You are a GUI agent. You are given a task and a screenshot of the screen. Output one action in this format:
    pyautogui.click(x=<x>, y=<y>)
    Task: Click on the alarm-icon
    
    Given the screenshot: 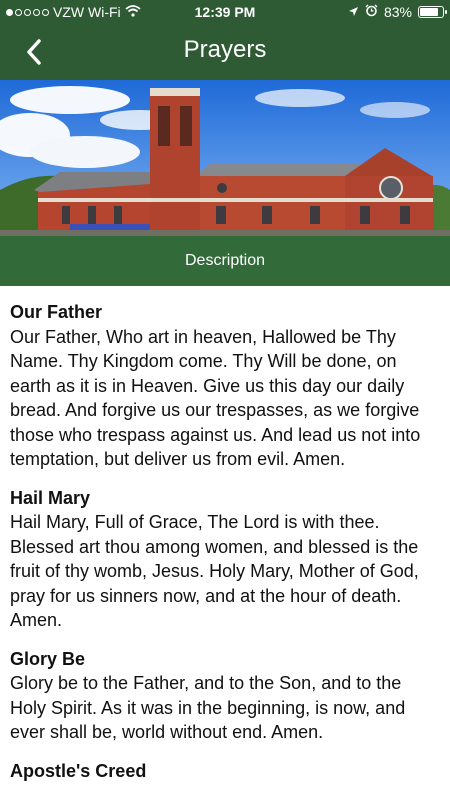 What is the action you would take?
    pyautogui.click(x=371, y=12)
    